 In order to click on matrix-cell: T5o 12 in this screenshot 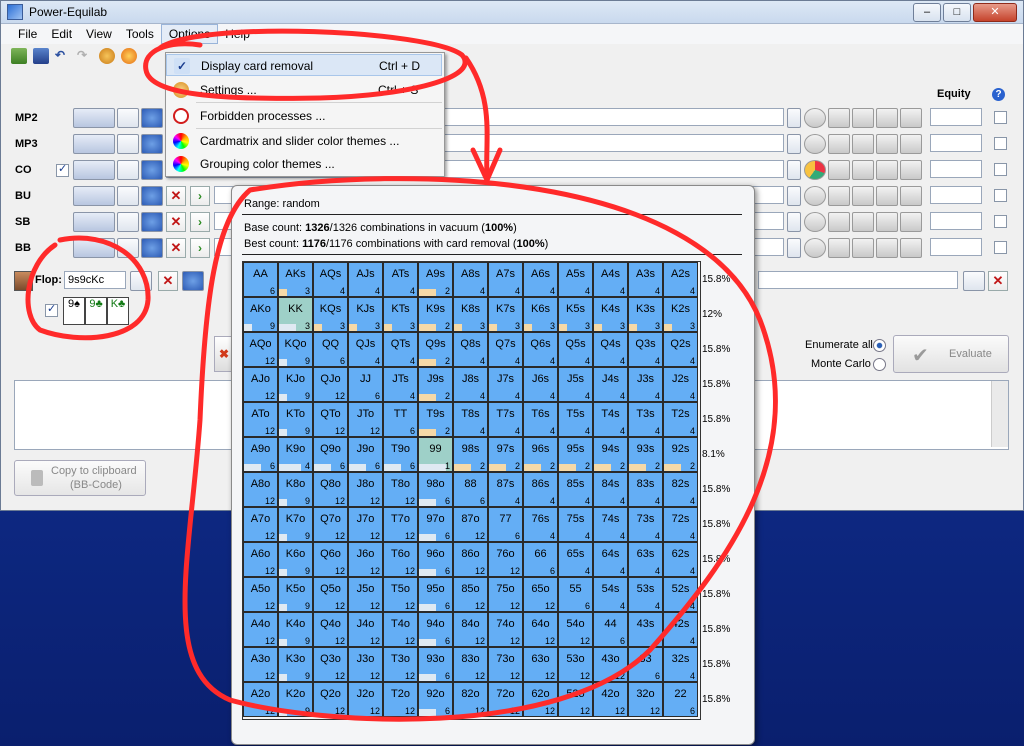, I will do `click(400, 594)`.